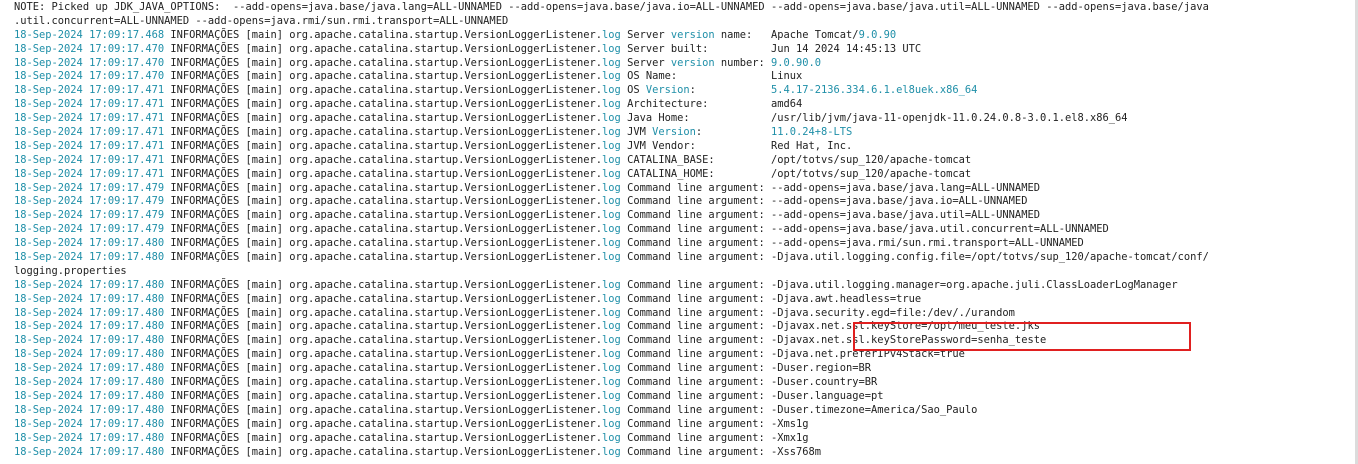 The width and height of the screenshot is (1358, 464). I want to click on log-line: logging.properties, so click(684, 272).